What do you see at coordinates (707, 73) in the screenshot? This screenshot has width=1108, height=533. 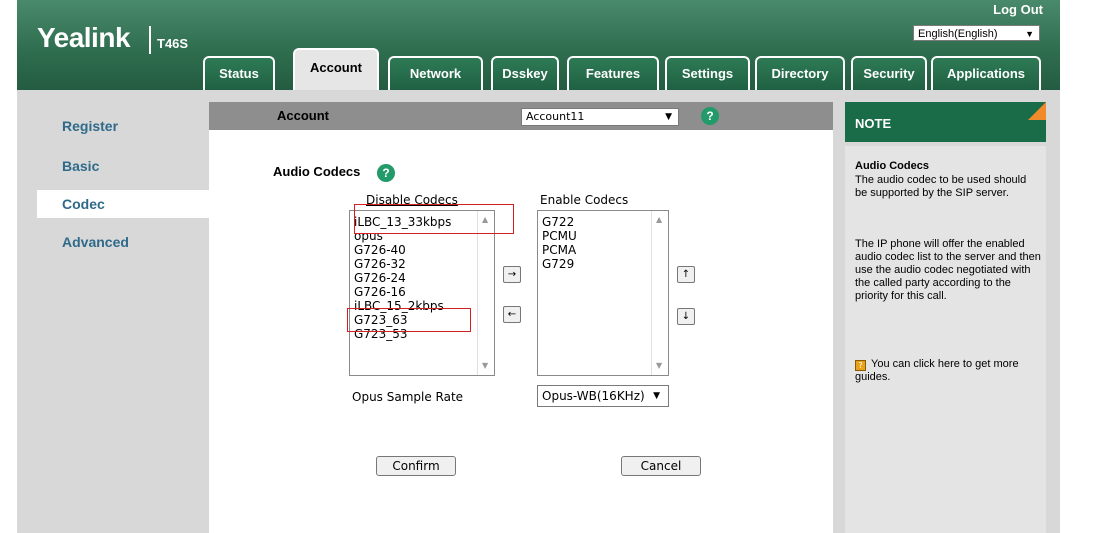 I see `tab-settings: Settings` at bounding box center [707, 73].